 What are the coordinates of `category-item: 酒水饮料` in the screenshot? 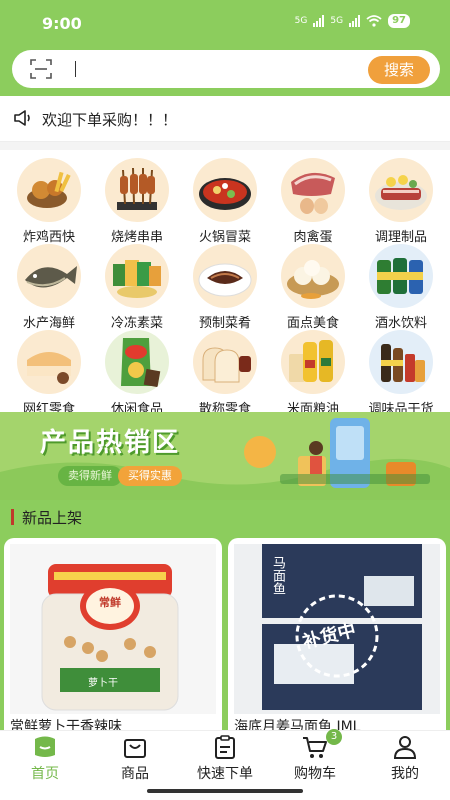 It's located at (401, 287).